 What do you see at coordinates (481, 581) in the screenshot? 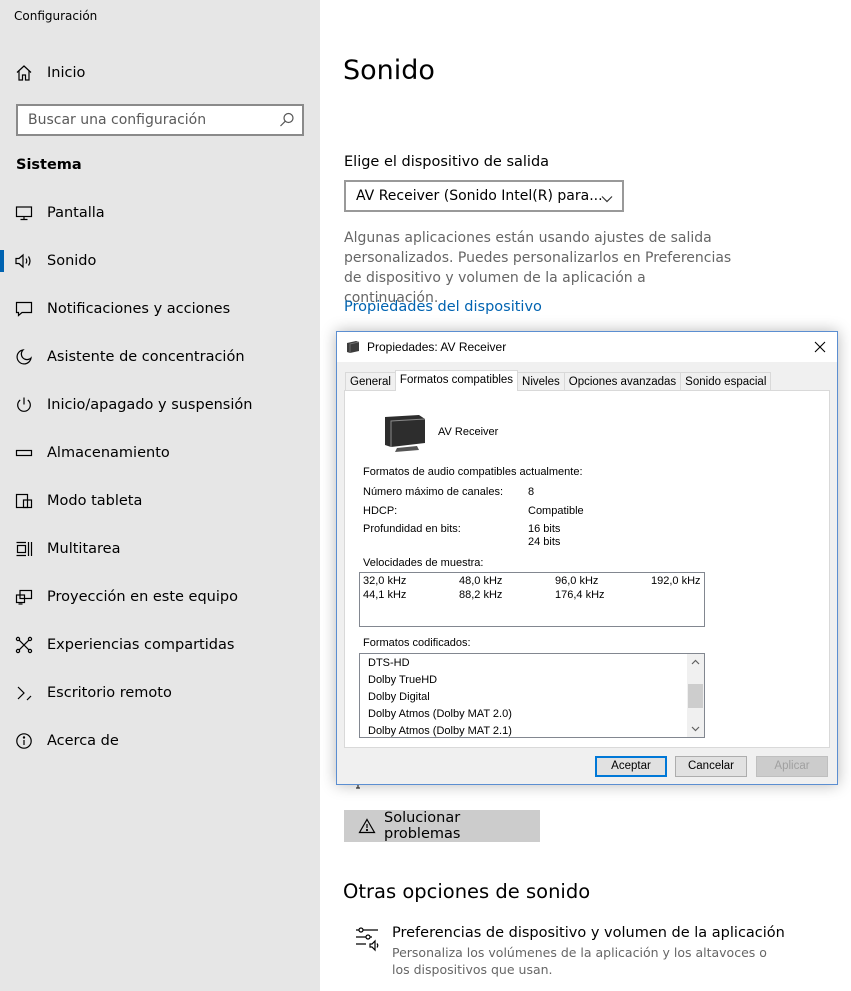
I see `sample-rate: 48,0 kHz` at bounding box center [481, 581].